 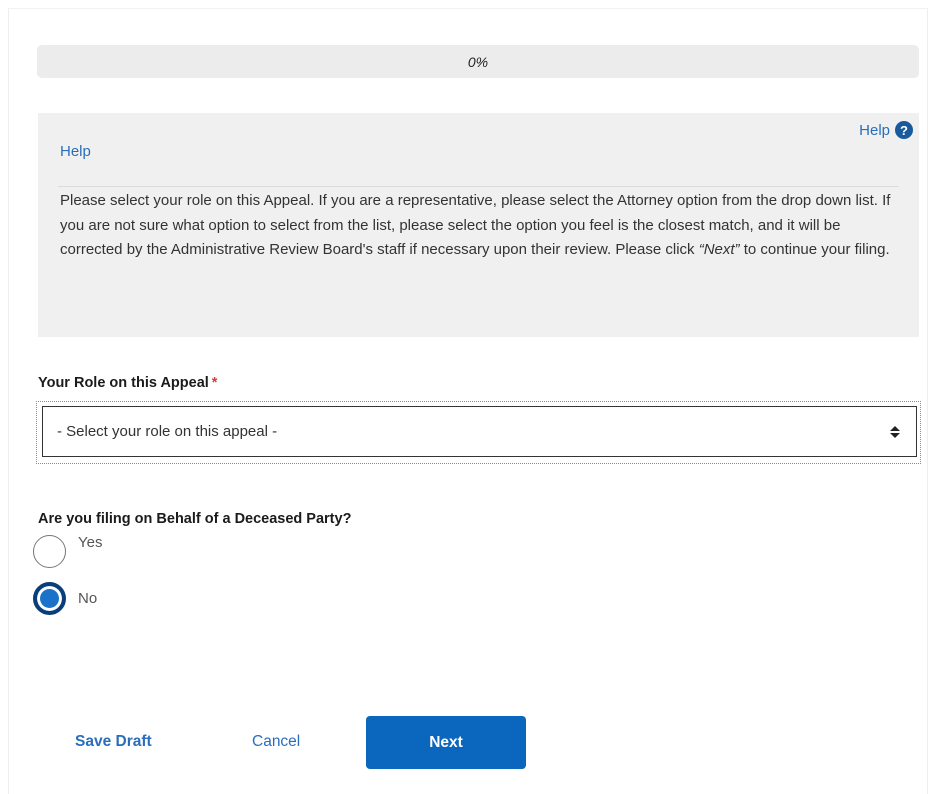 I want to click on next-button-label: Next, so click(x=446, y=743).